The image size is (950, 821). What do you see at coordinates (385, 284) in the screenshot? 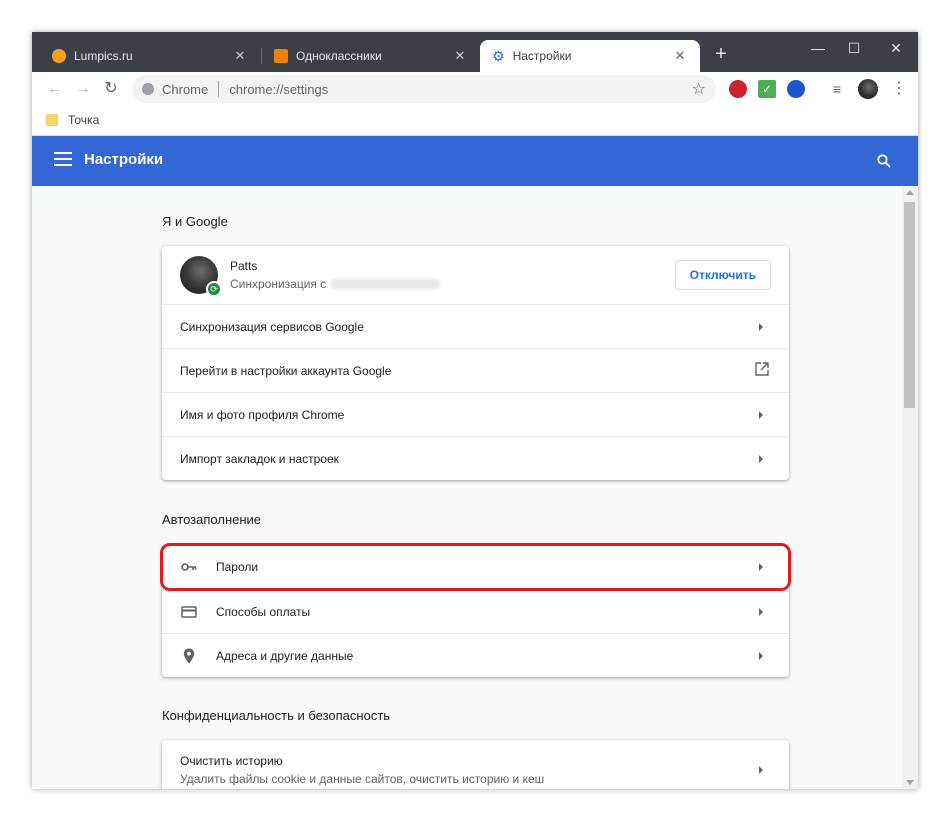
I see `blurred-email` at bounding box center [385, 284].